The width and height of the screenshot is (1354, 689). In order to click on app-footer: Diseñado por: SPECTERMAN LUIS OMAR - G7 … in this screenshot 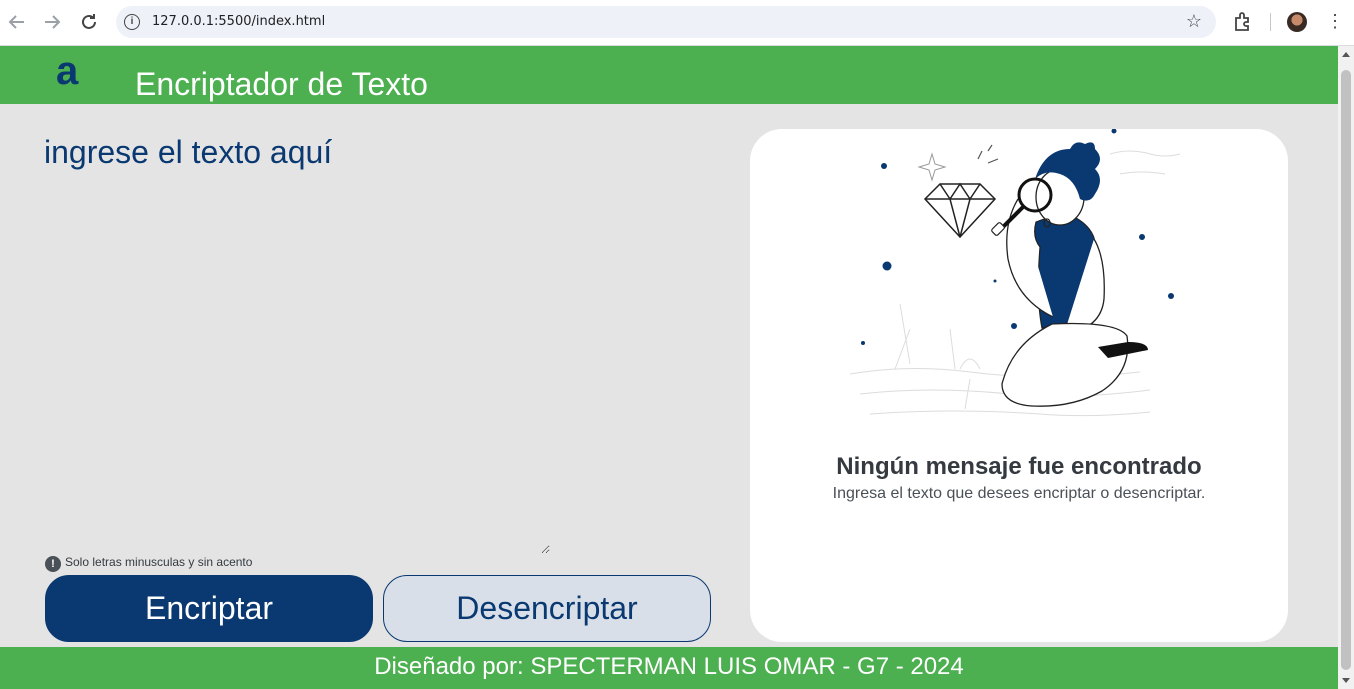, I will do `click(669, 668)`.